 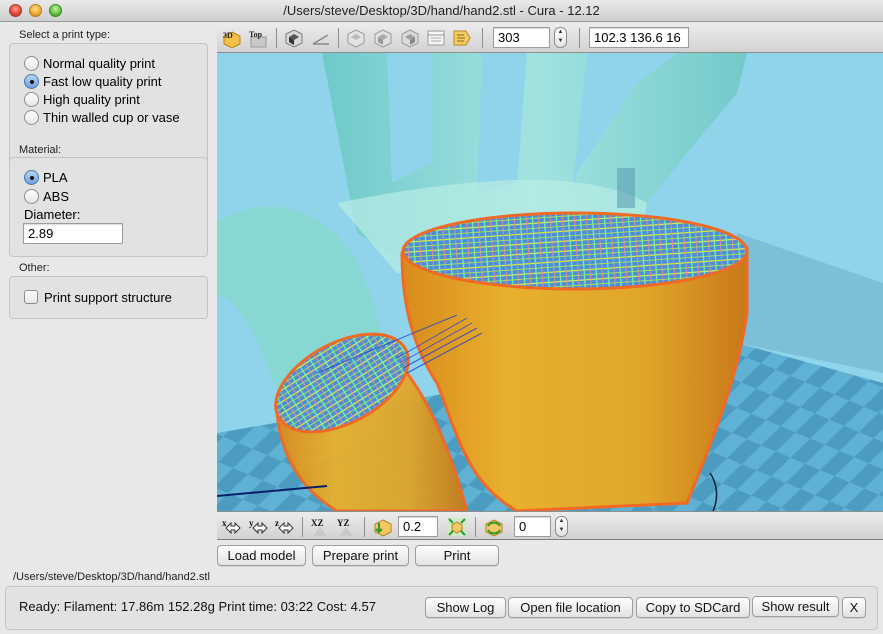 What do you see at coordinates (261, 555) in the screenshot?
I see `load-model-button: Load model` at bounding box center [261, 555].